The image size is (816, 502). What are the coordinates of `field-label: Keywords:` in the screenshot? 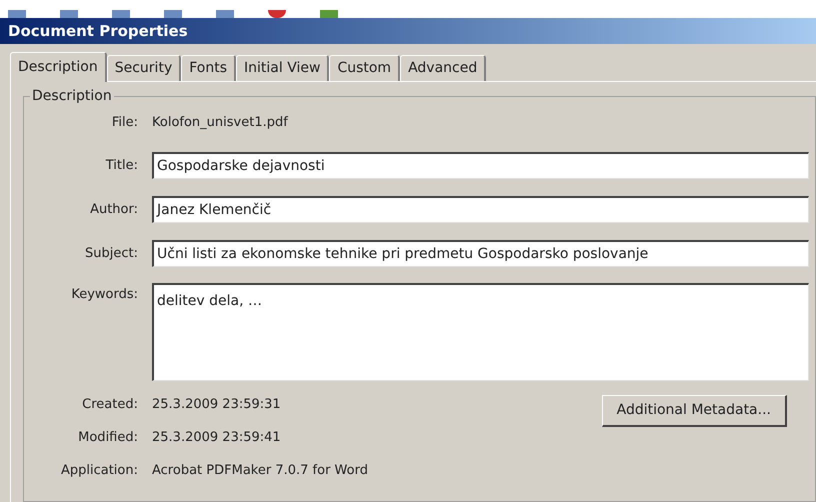 It's located at (104, 295).